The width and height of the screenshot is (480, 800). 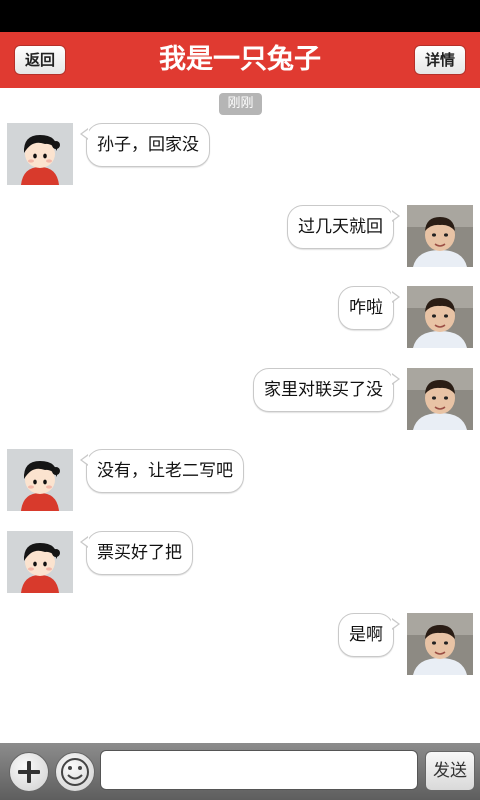 I want to click on message-row: 家里对联买了没, so click(x=240, y=400).